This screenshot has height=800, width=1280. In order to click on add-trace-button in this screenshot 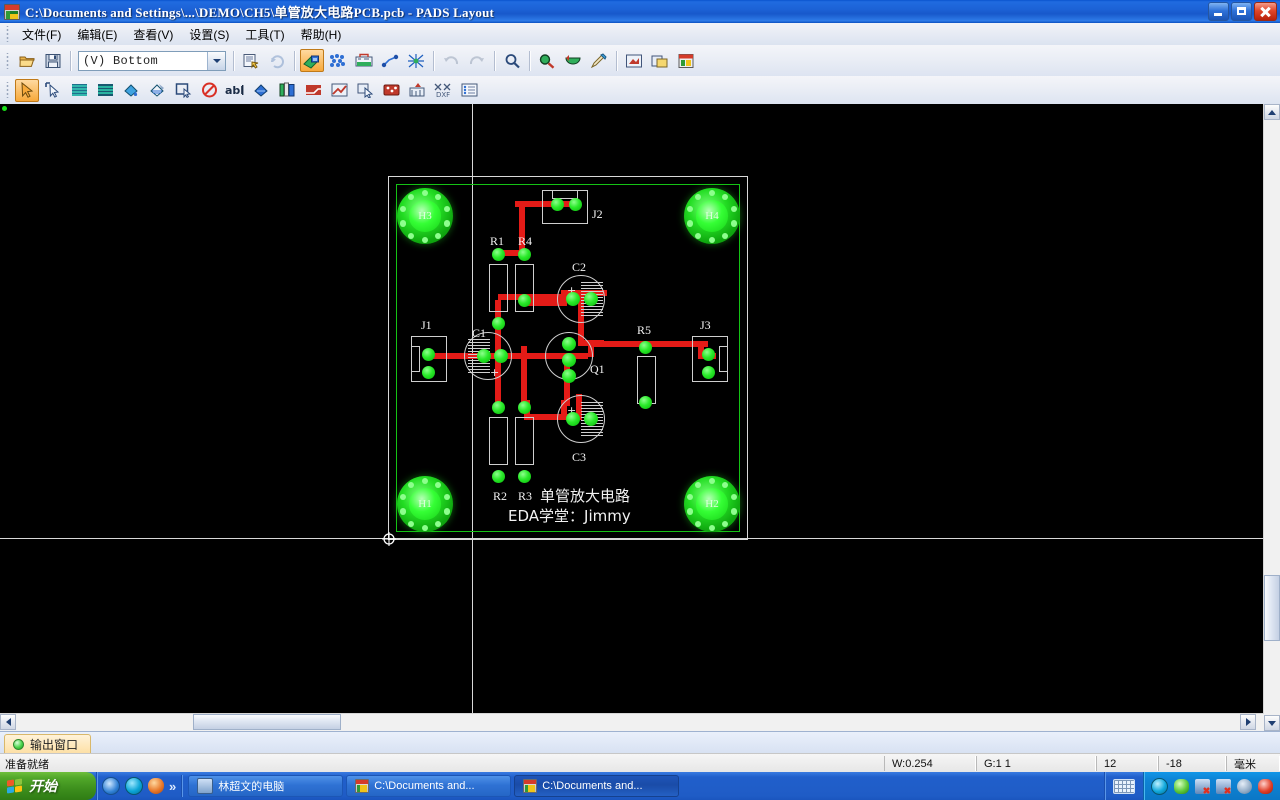, I will do `click(313, 90)`.